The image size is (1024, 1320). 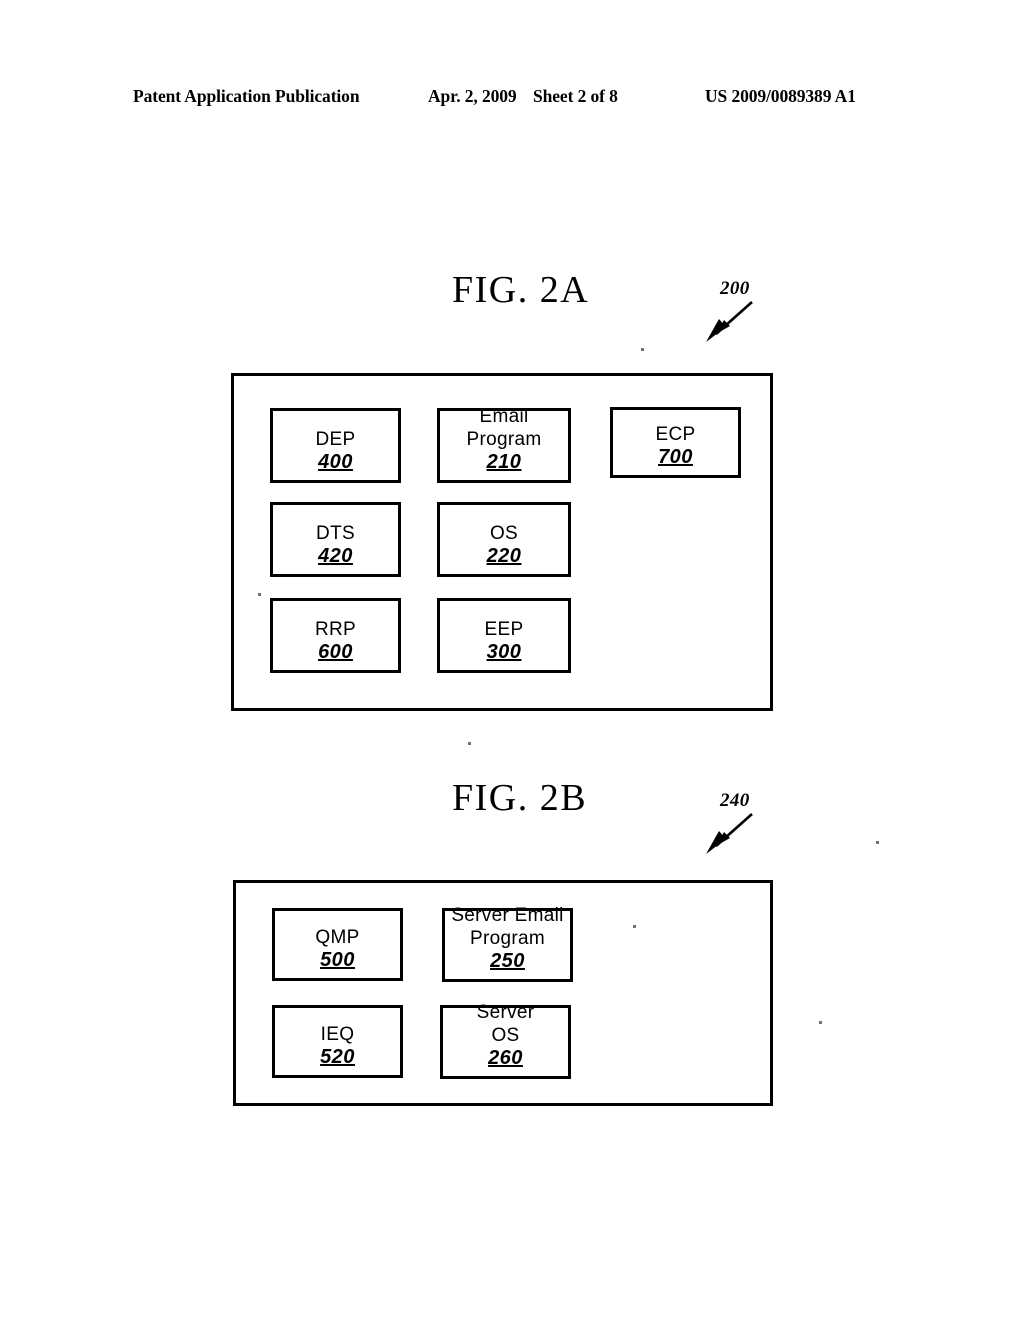 I want to click on component-label: DEP, so click(x=335, y=439).